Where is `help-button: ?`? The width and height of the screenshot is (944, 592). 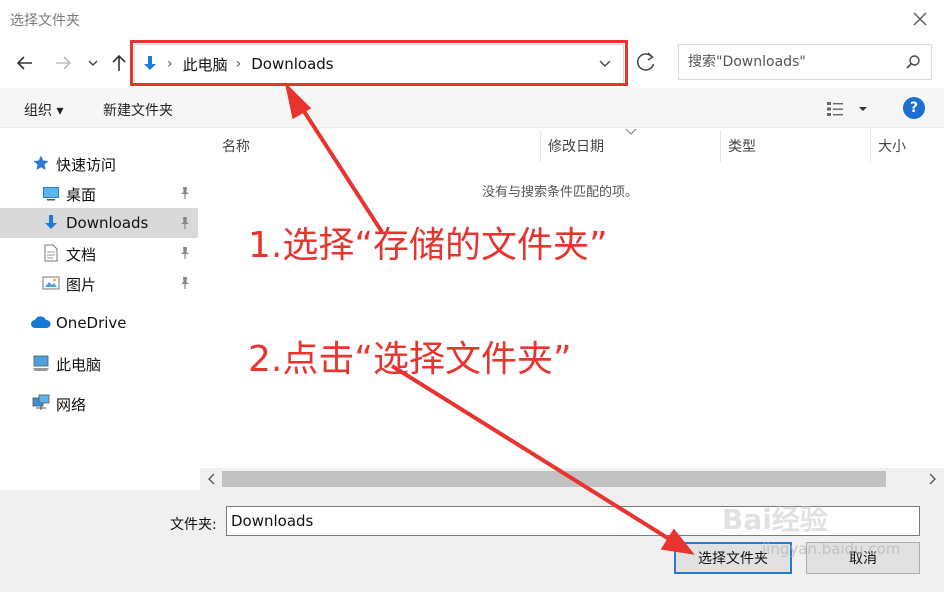 help-button: ? is located at coordinates (914, 108).